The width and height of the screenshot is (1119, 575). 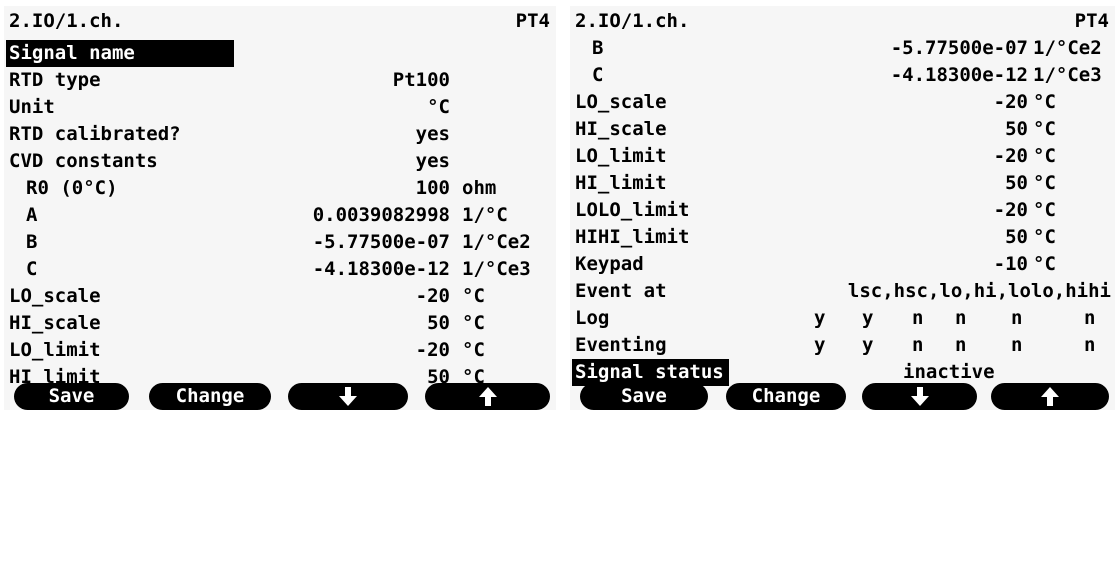 What do you see at coordinates (432, 188) in the screenshot?
I see `setting-value: 100` at bounding box center [432, 188].